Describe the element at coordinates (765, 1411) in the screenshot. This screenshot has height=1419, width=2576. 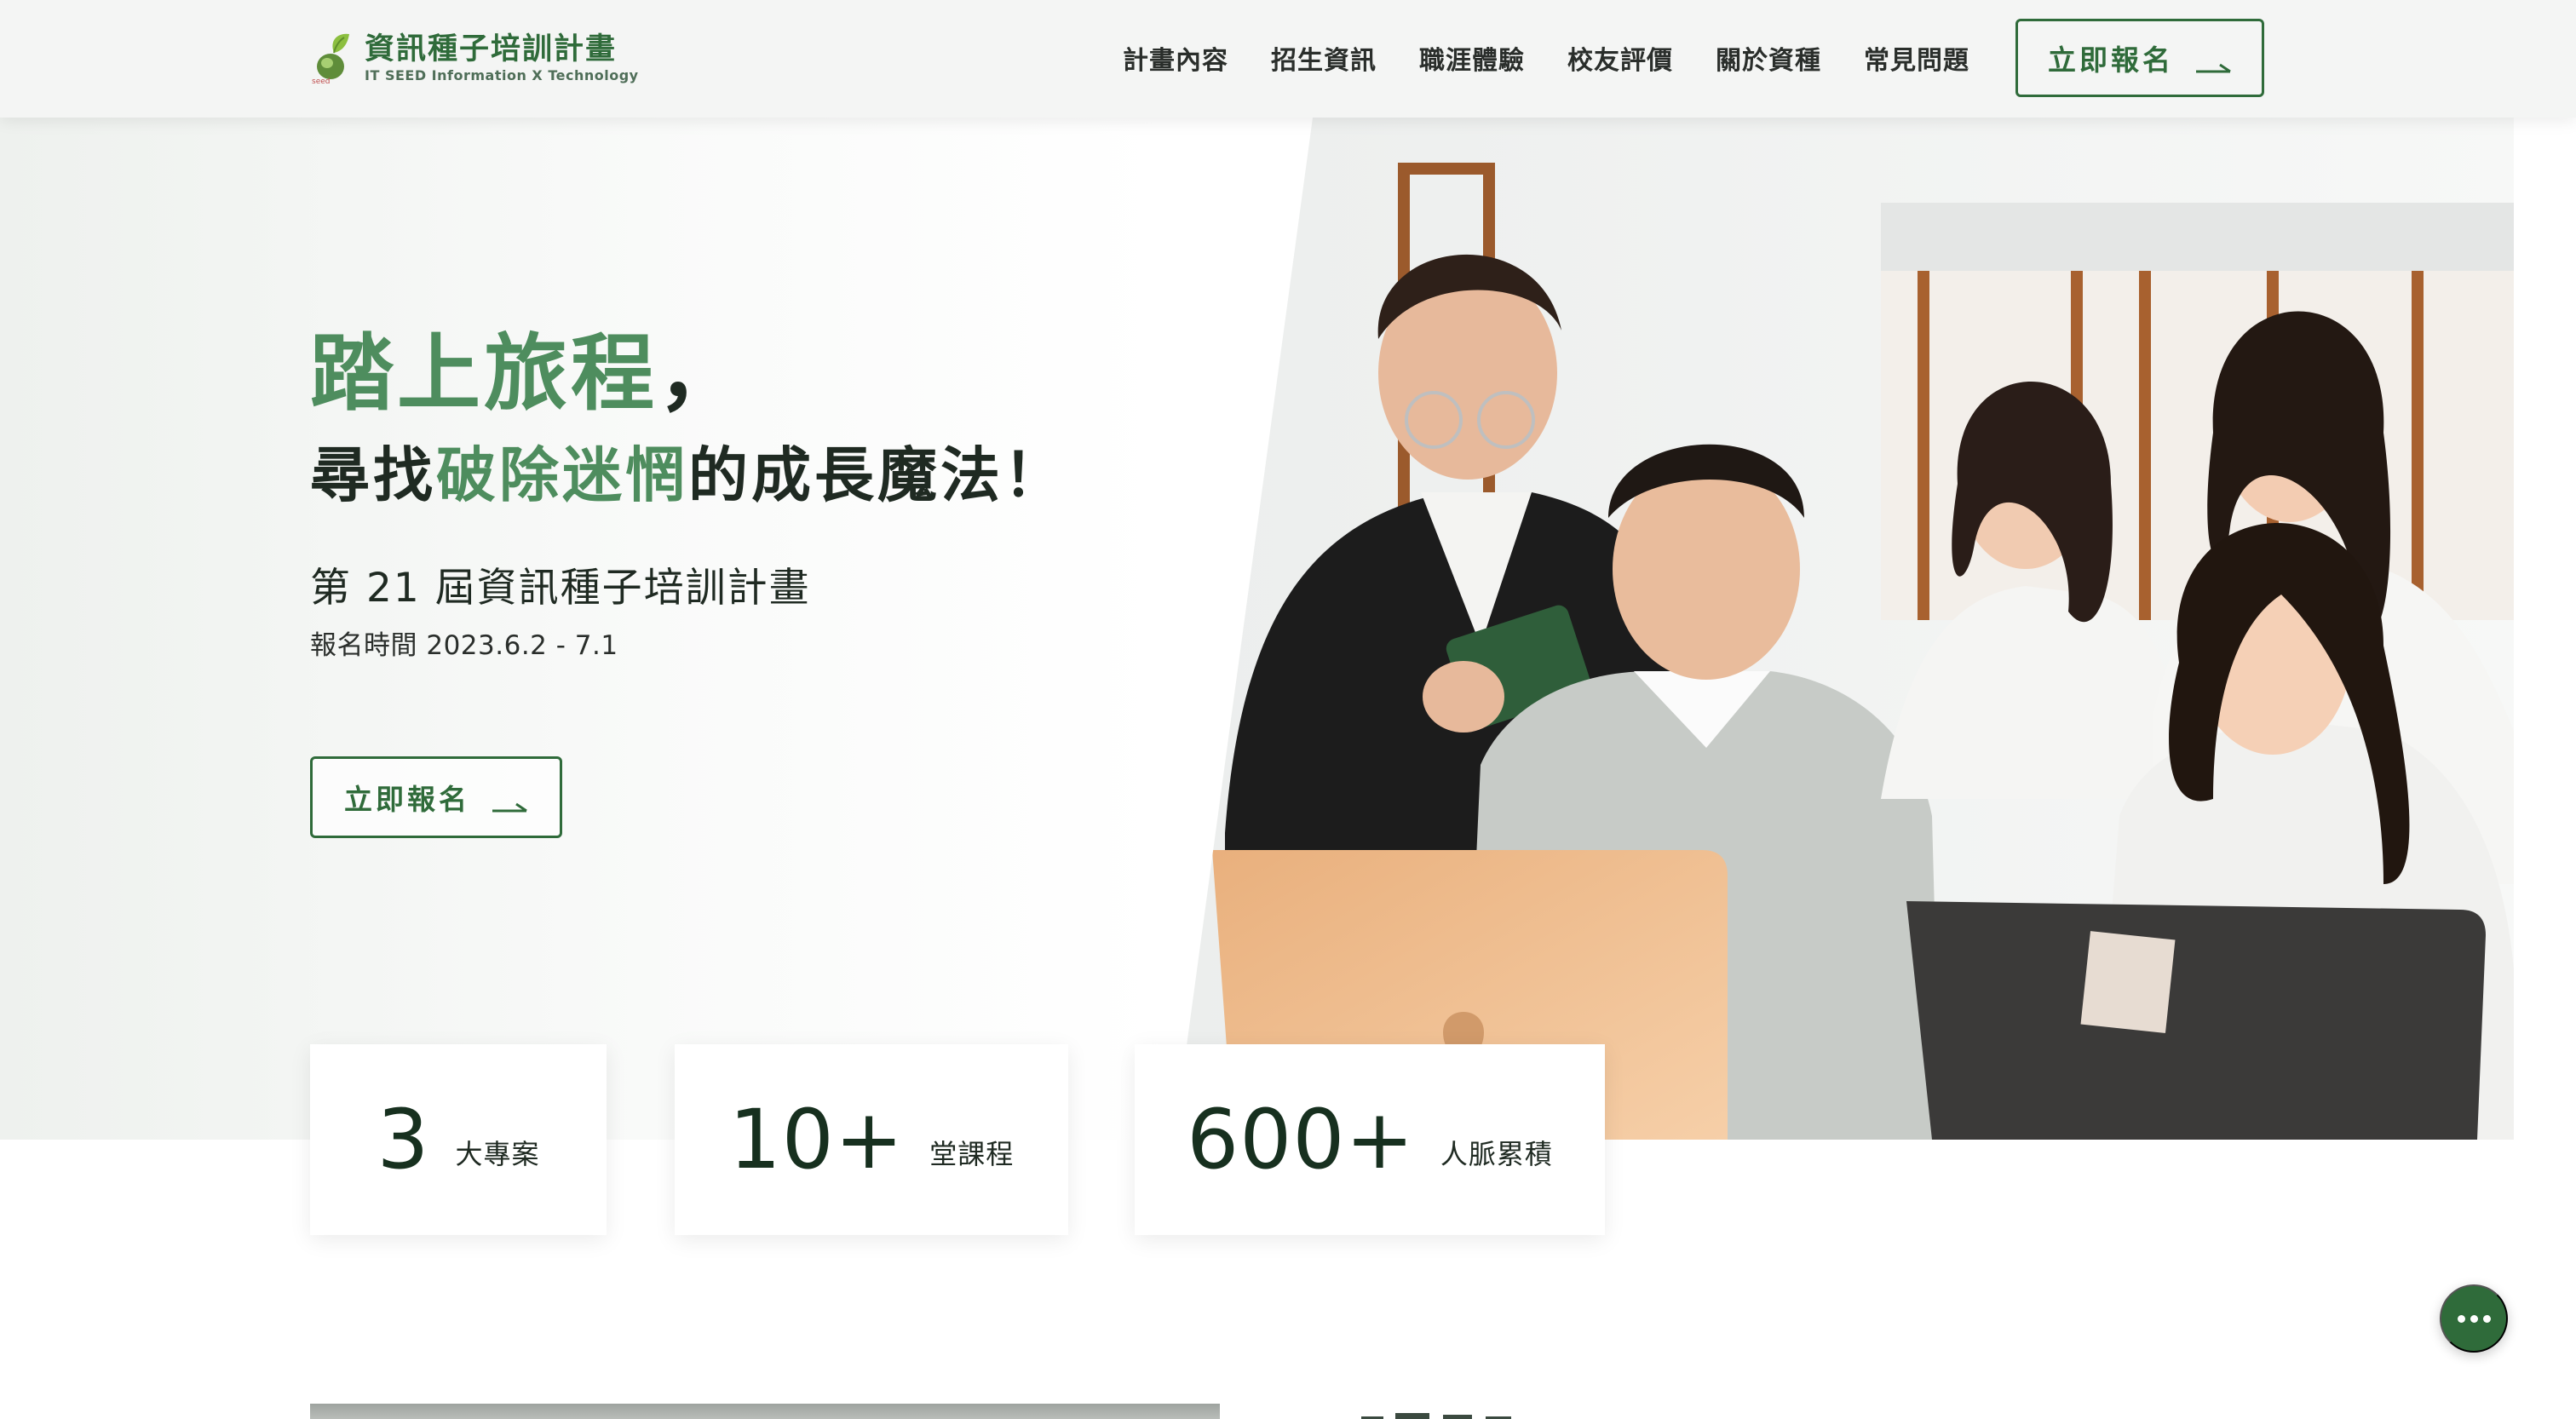
I see `section-preview-photo` at that location.